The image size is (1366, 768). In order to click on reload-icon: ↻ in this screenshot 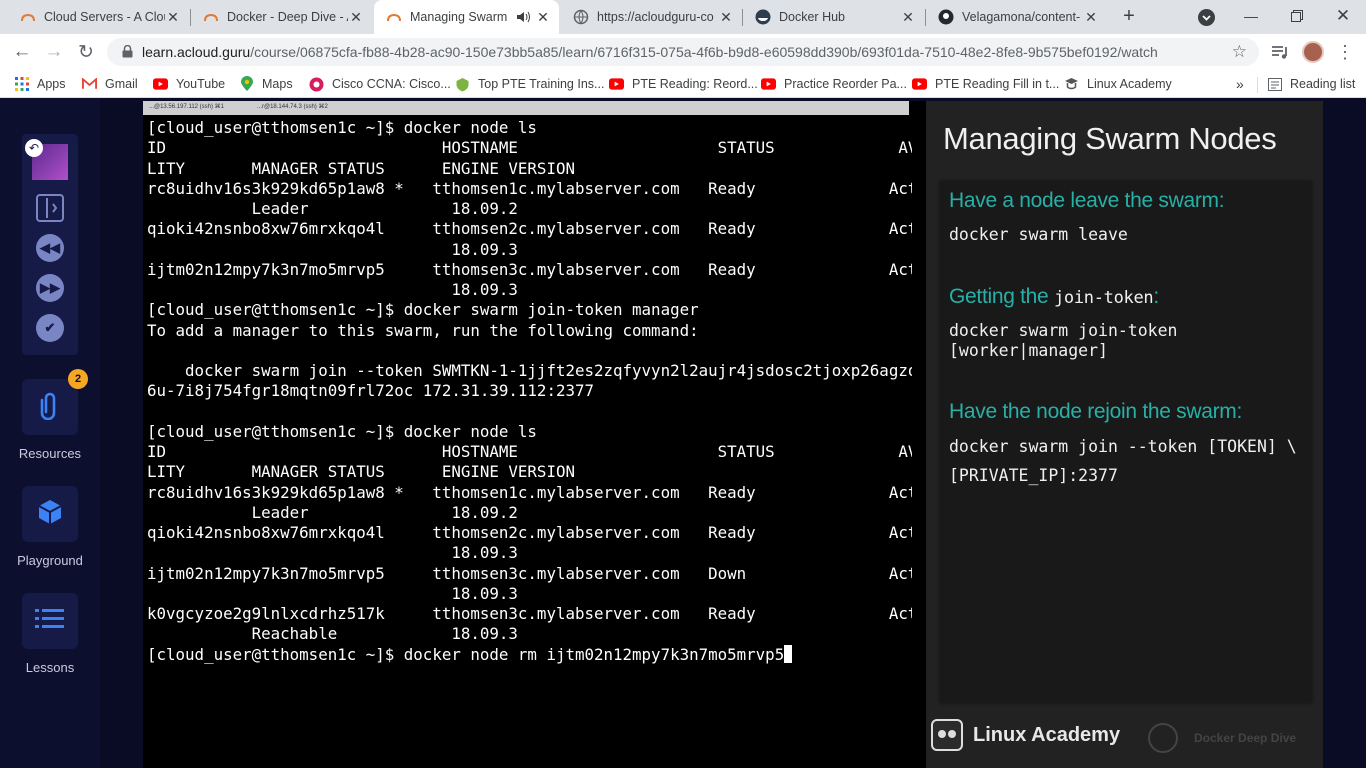, I will do `click(86, 52)`.